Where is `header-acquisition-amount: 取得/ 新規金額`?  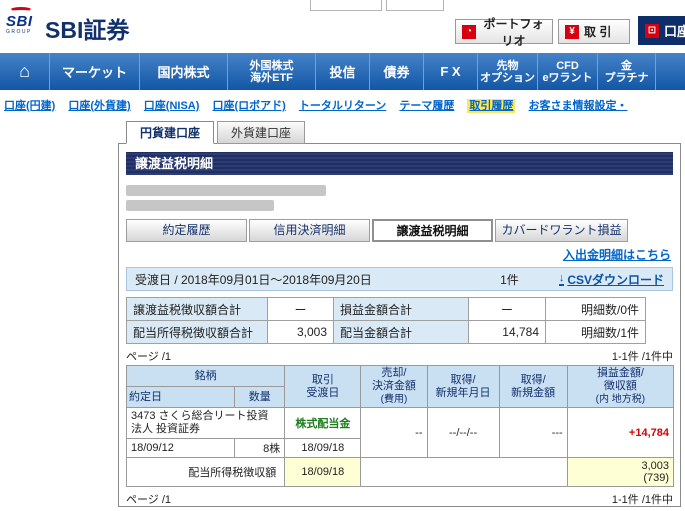 header-acquisition-amount: 取得/ 新規金額 is located at coordinates (533, 386).